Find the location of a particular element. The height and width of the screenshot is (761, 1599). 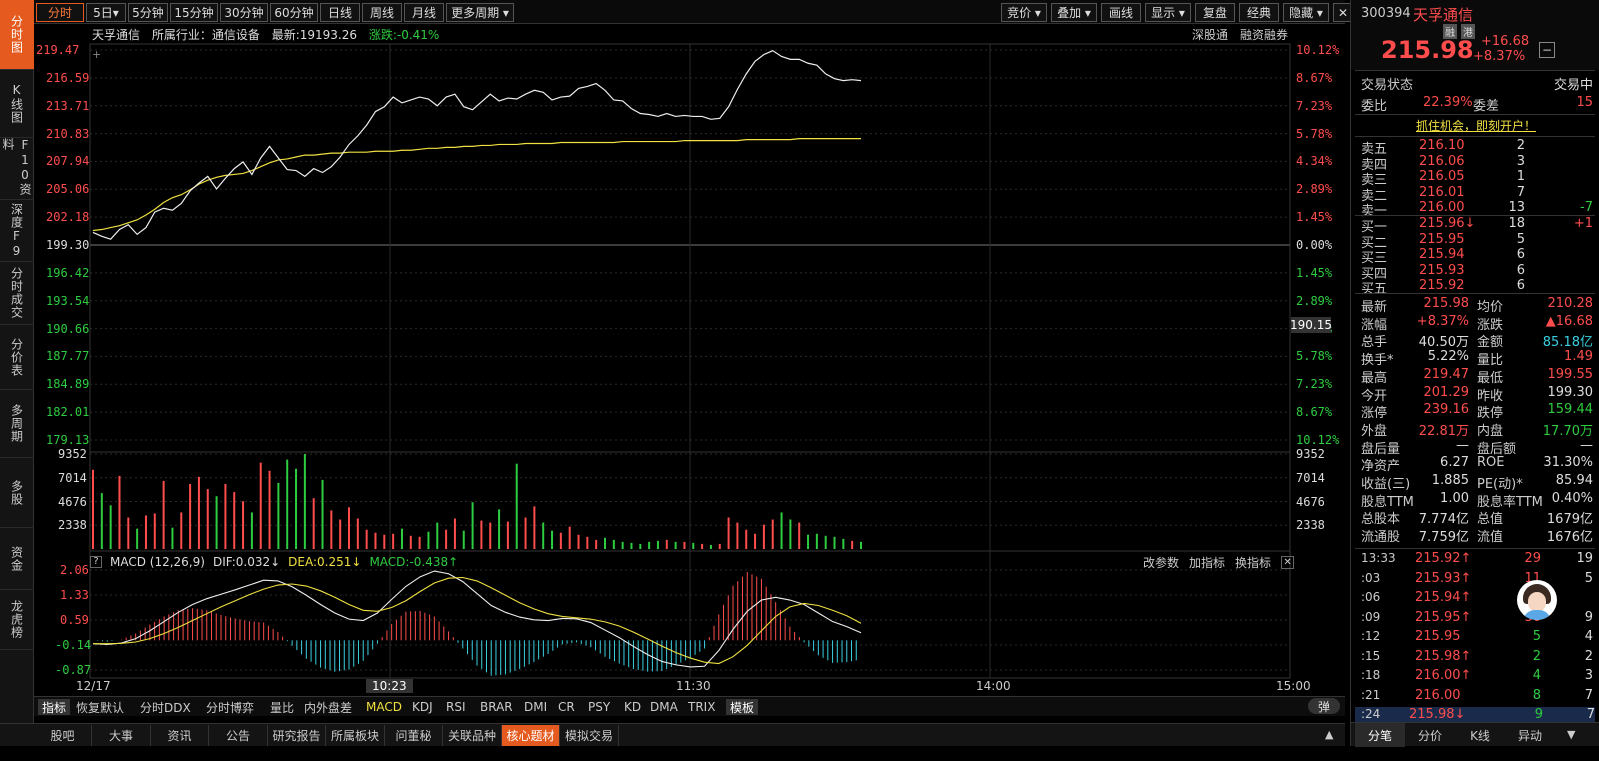

book-price: 216.06 is located at coordinates (1442, 161).